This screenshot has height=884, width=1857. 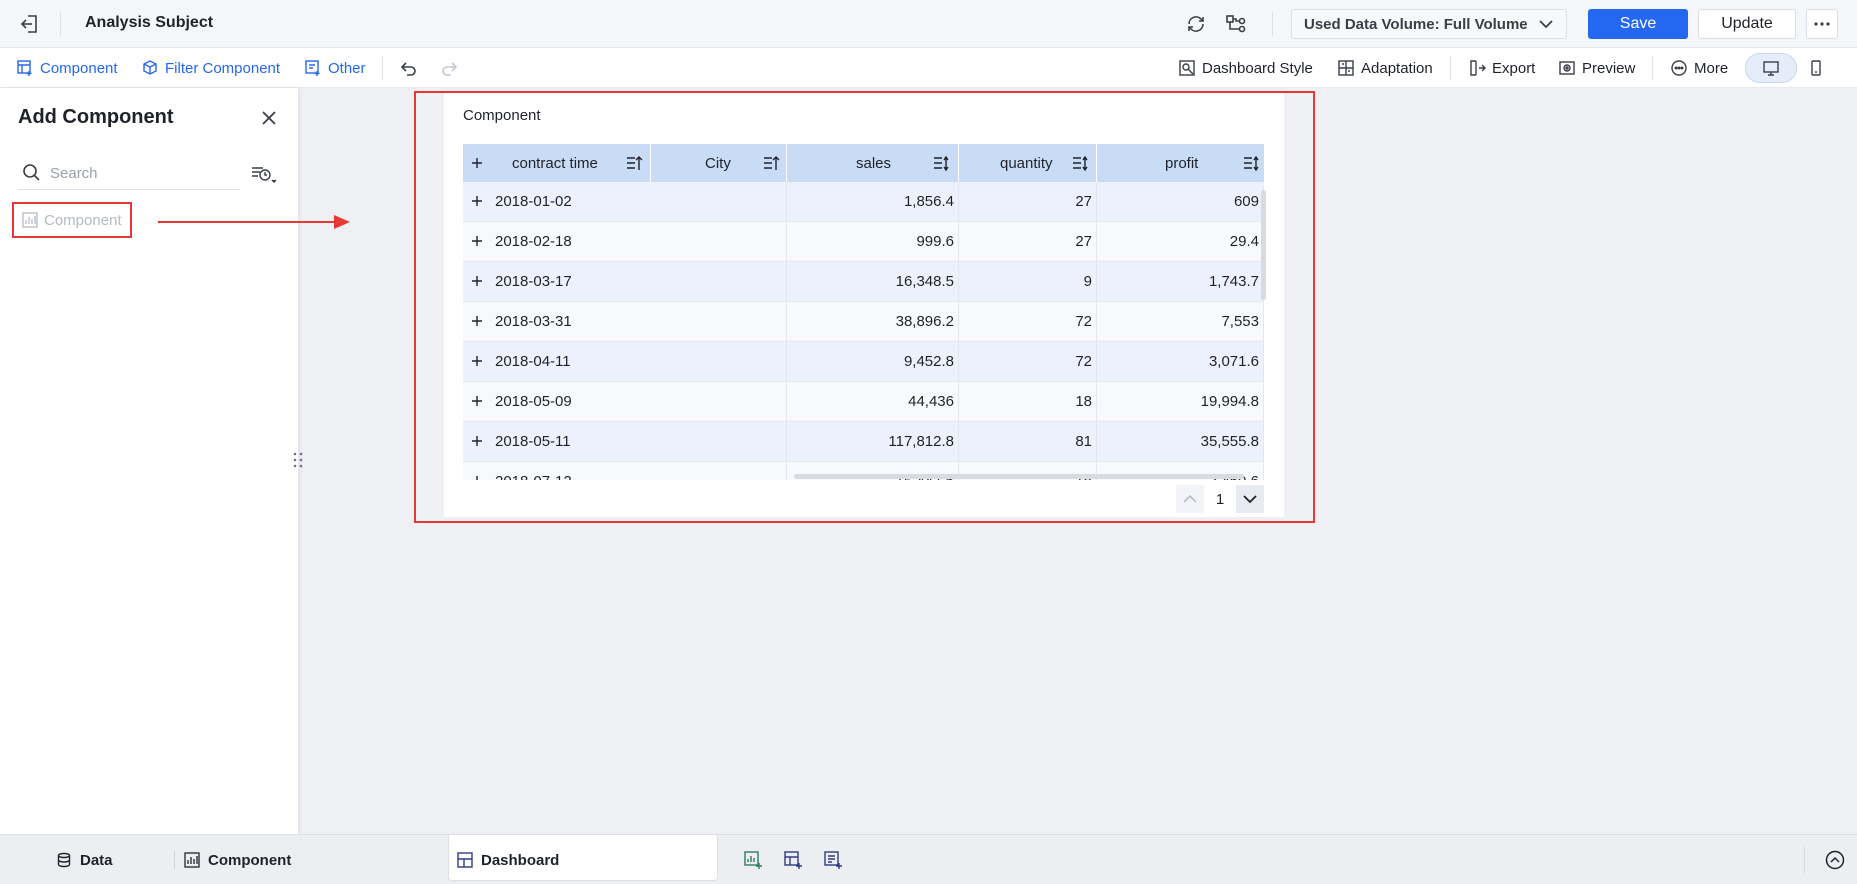 What do you see at coordinates (210, 68) in the screenshot?
I see `filter-component-button: Filter Component` at bounding box center [210, 68].